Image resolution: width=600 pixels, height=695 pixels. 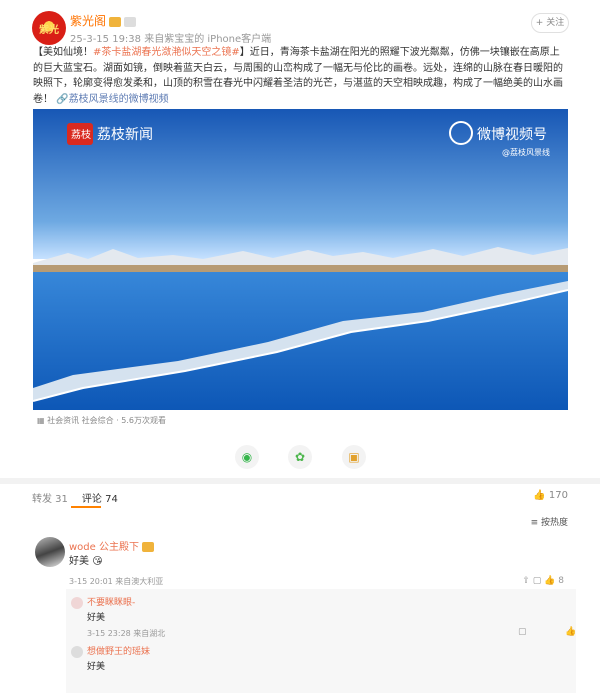 What do you see at coordinates (77, 603) in the screenshot?
I see `reply-avatar` at bounding box center [77, 603].